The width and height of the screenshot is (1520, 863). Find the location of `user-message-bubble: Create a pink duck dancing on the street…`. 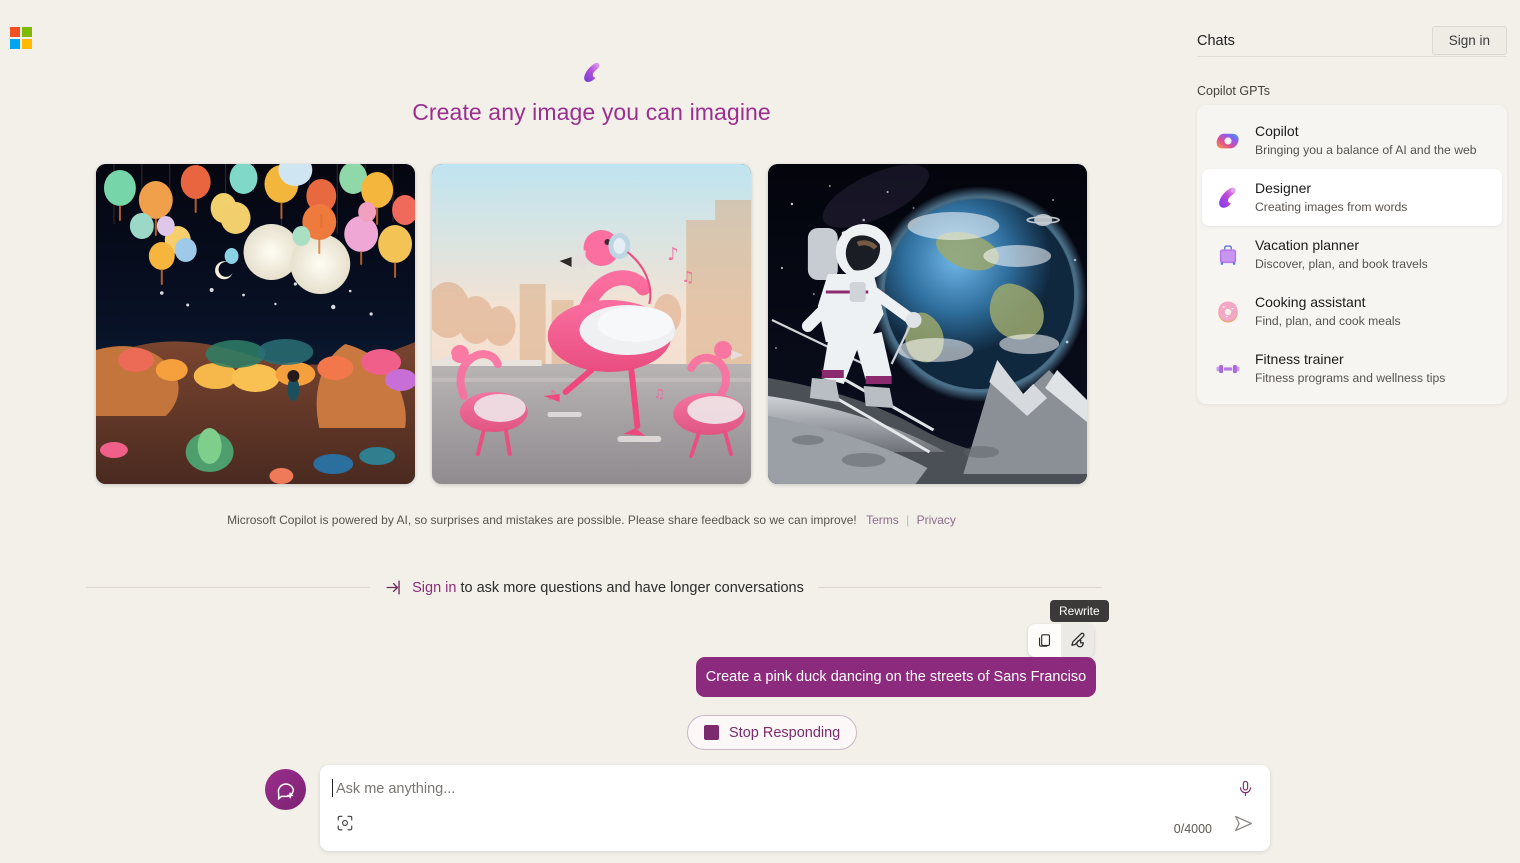

user-message-bubble: Create a pink duck dancing on the street… is located at coordinates (896, 677).